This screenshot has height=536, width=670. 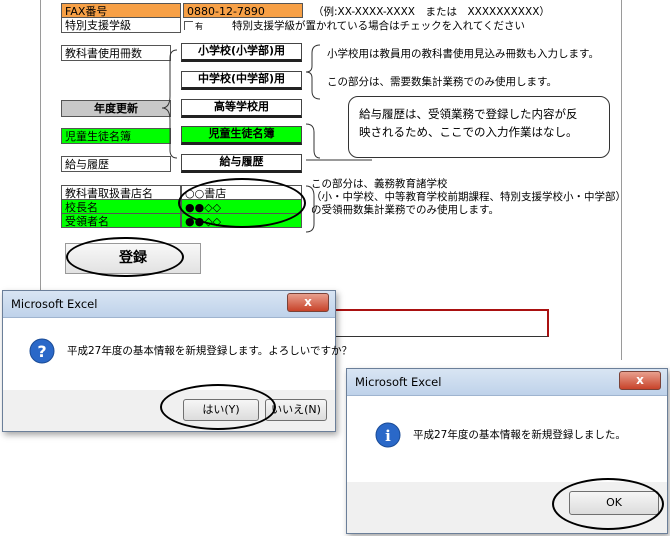 What do you see at coordinates (209, 351) in the screenshot?
I see `confirm-dialog-message: 平成27年度の基本情報を新規登録します。よろしいですか？` at bounding box center [209, 351].